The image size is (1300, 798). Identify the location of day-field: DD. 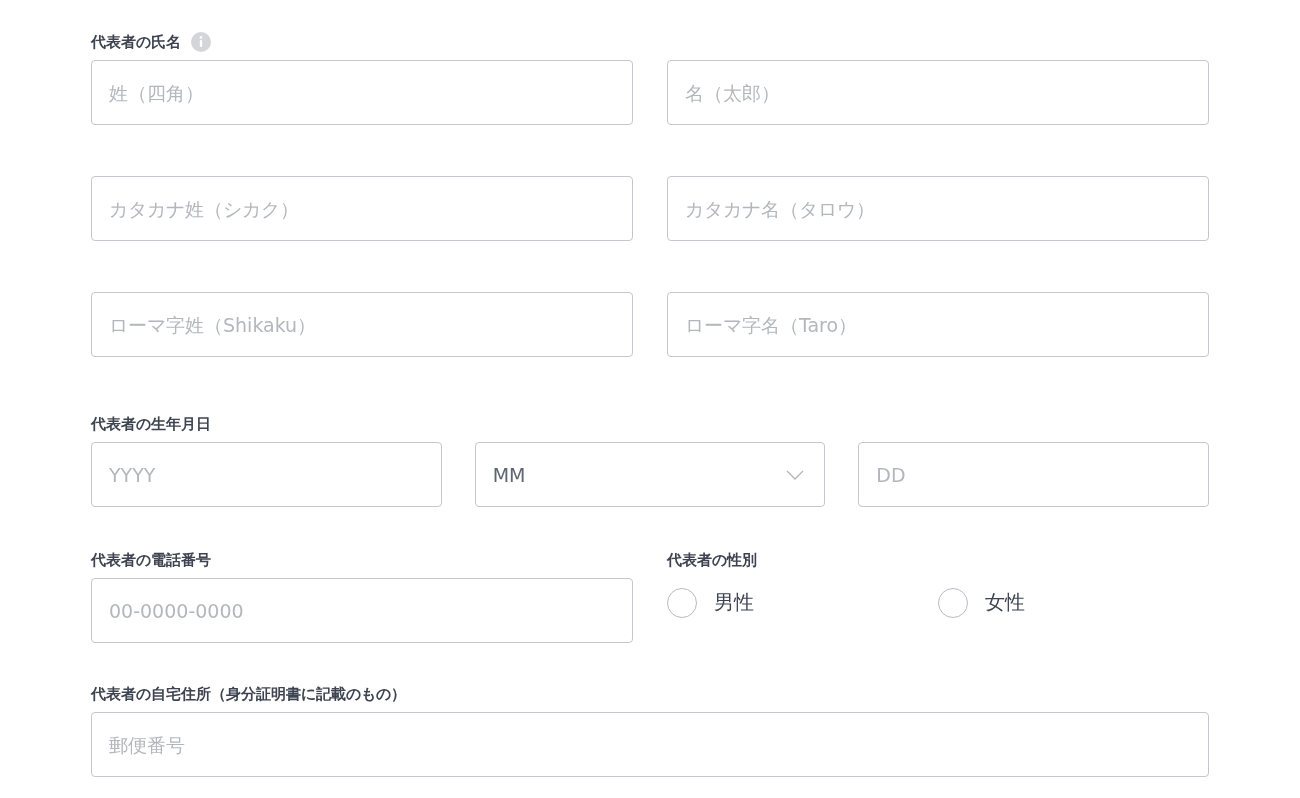
(1033, 474).